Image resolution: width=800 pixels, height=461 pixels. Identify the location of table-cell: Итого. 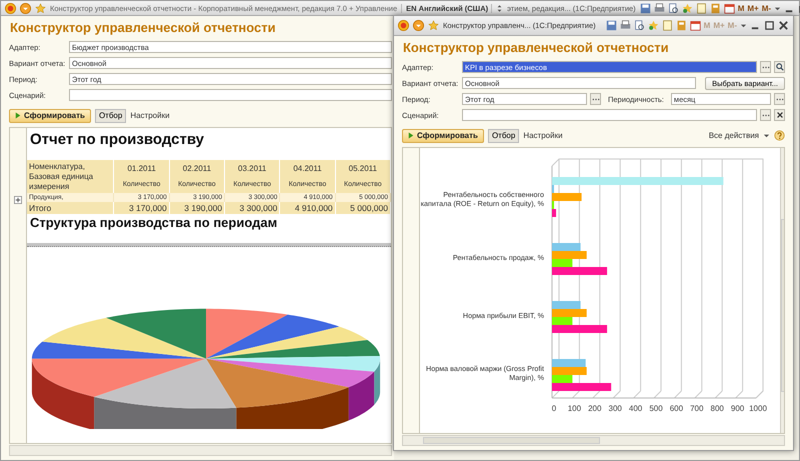
(70, 208).